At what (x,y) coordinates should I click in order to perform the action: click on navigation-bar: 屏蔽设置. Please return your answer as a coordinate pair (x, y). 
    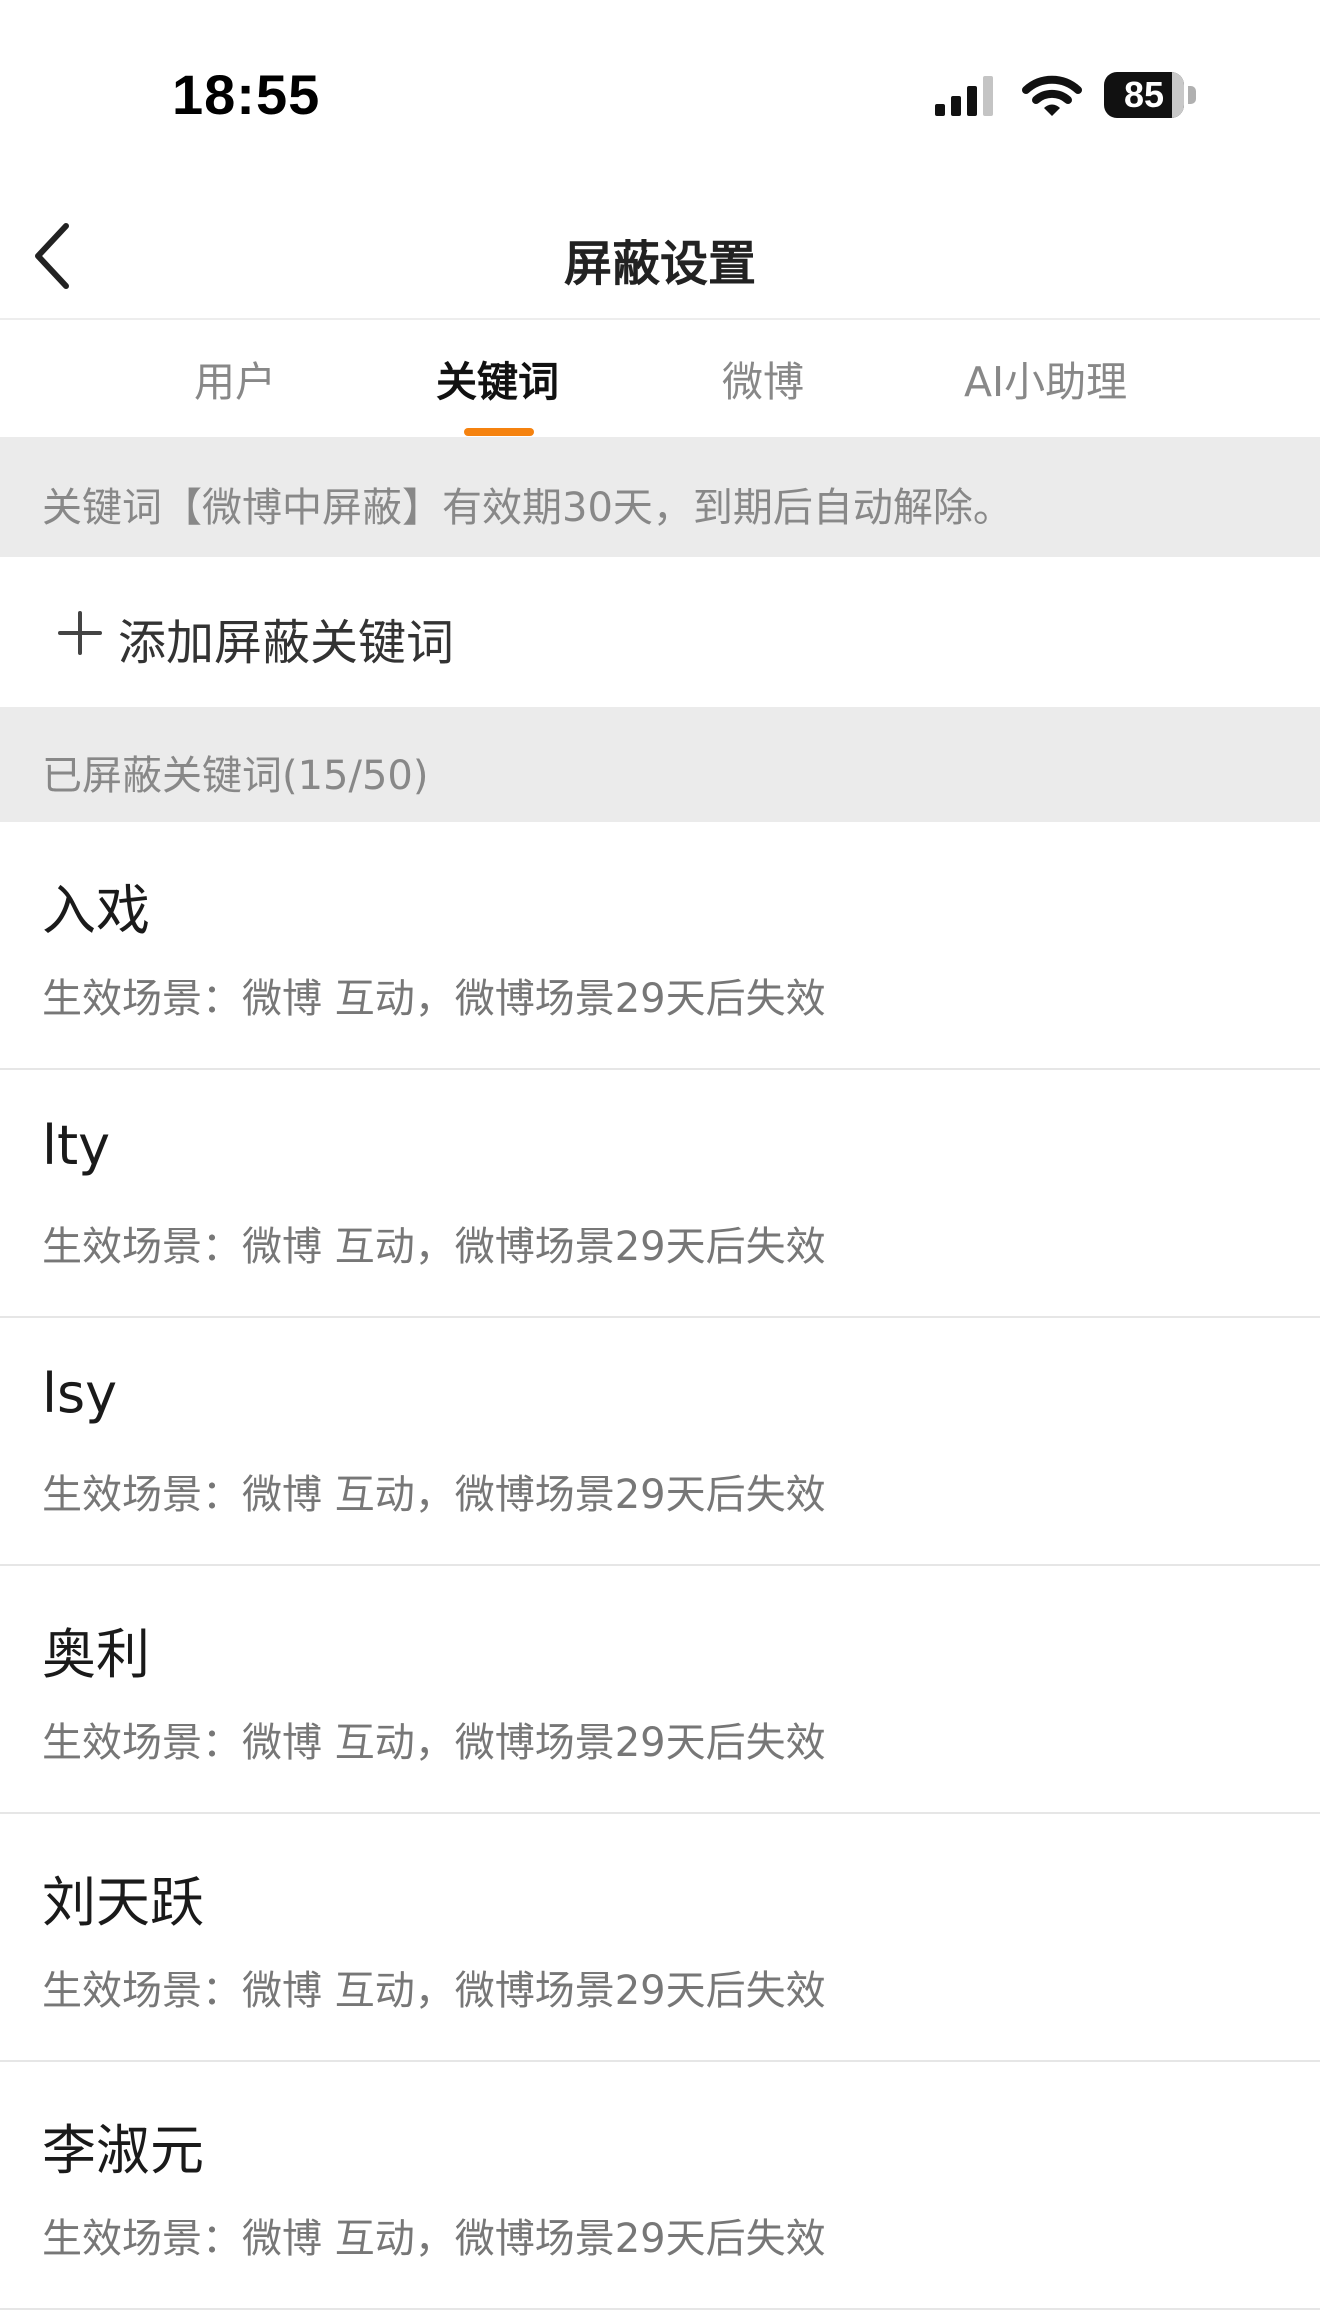
    Looking at the image, I should click on (660, 250).